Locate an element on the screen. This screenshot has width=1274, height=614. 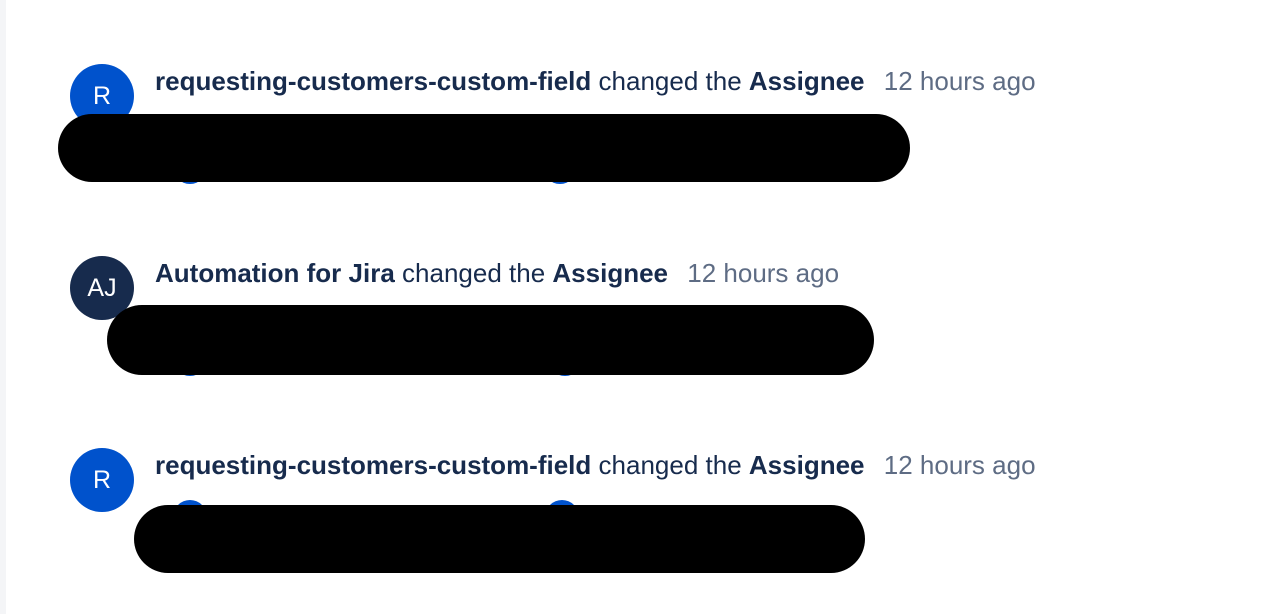
left-border is located at coordinates (3, 307).